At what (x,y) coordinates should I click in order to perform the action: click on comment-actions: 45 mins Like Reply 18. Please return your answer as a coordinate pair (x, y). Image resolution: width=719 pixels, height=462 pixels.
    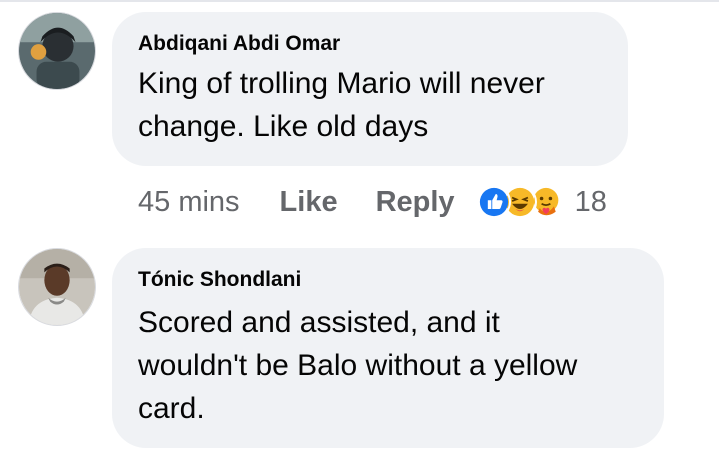
    Looking at the image, I should click on (372, 202).